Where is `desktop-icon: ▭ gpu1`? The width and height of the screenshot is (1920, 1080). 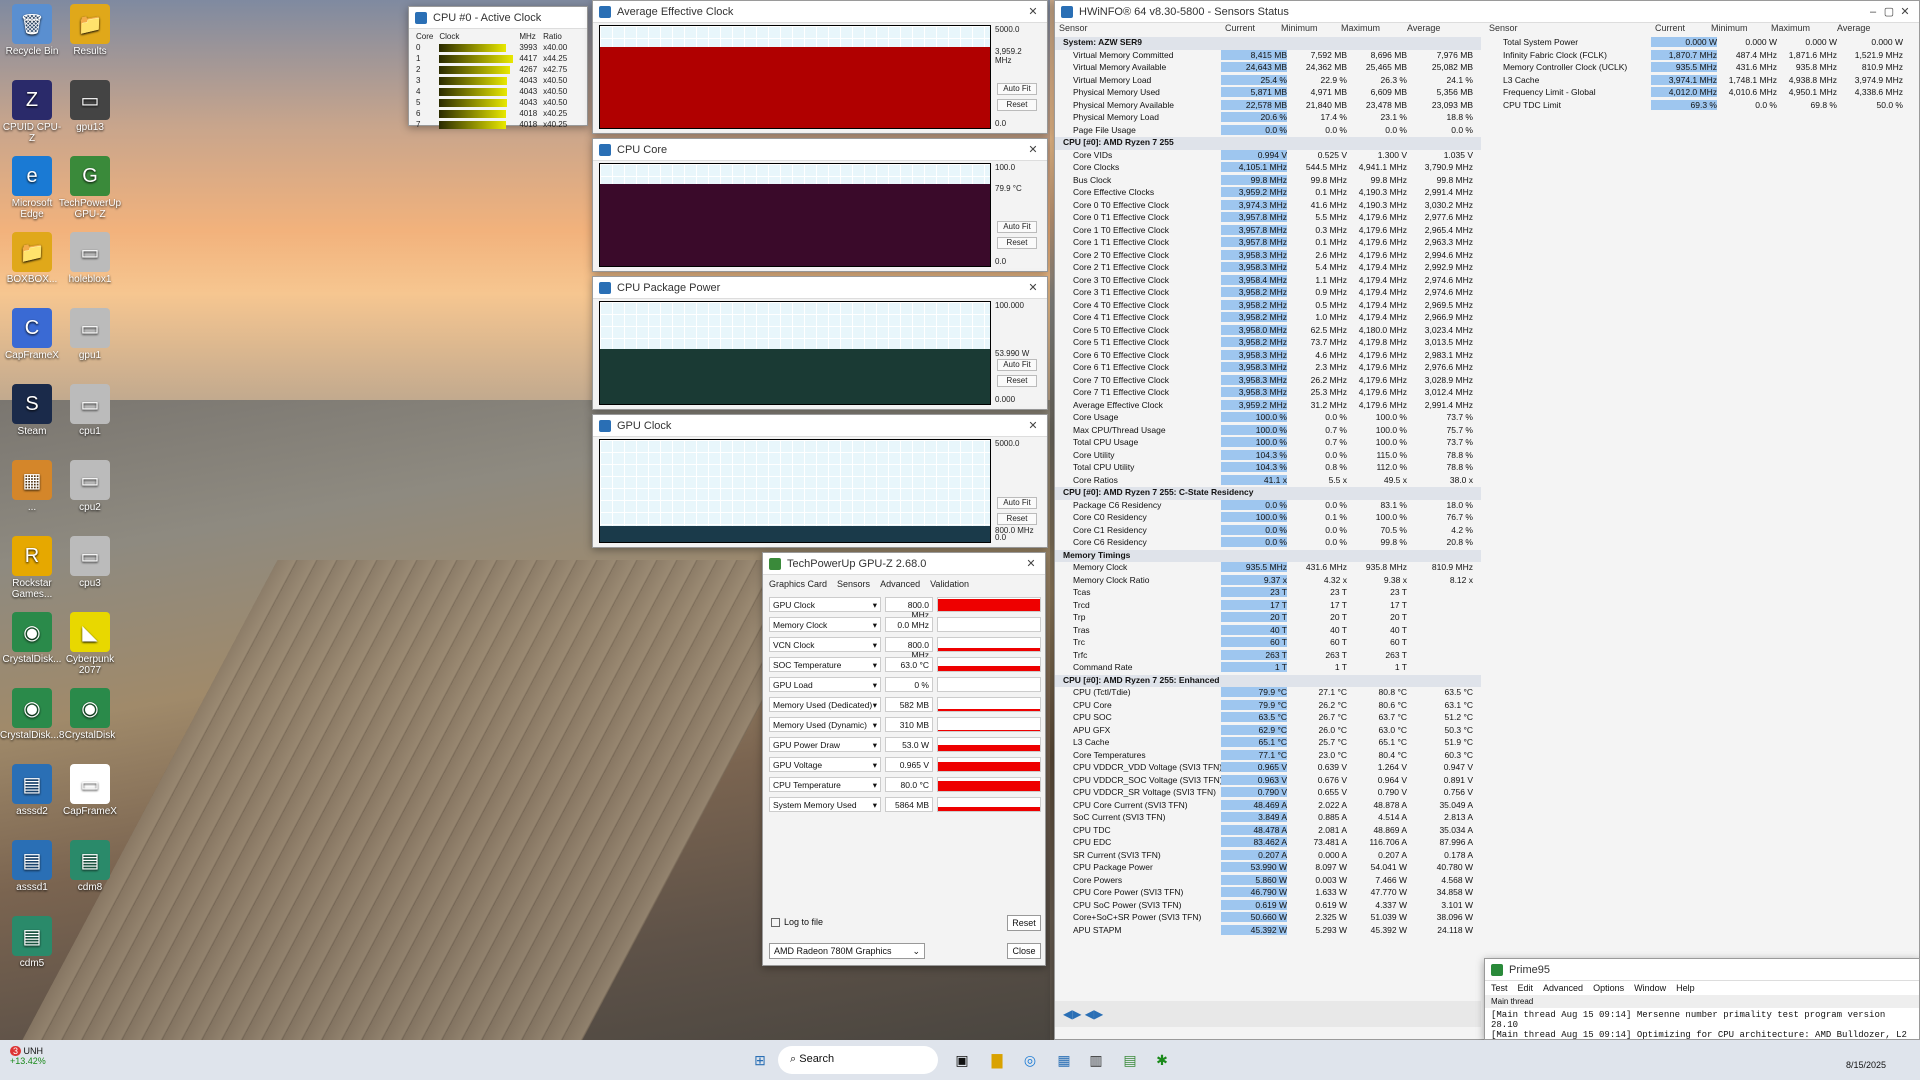 desktop-icon: ▭ gpu1 is located at coordinates (90, 334).